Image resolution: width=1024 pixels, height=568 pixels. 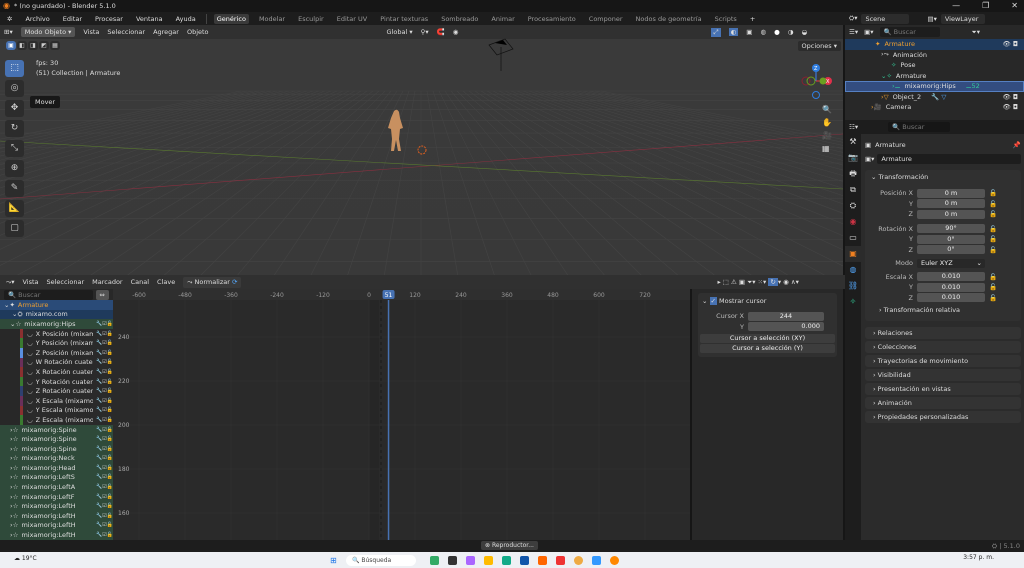 What do you see at coordinates (404, 19) in the screenshot?
I see `tab-pintar-texturas: Pintar texturas` at bounding box center [404, 19].